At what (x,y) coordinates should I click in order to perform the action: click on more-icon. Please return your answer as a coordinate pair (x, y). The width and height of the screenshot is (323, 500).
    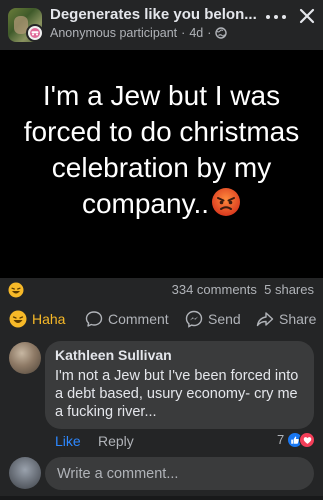
    Looking at the image, I should click on (276, 17).